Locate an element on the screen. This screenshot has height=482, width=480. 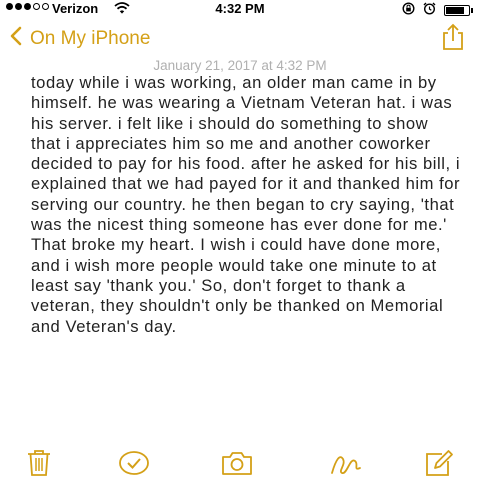
share-button is located at coordinates (453, 39).